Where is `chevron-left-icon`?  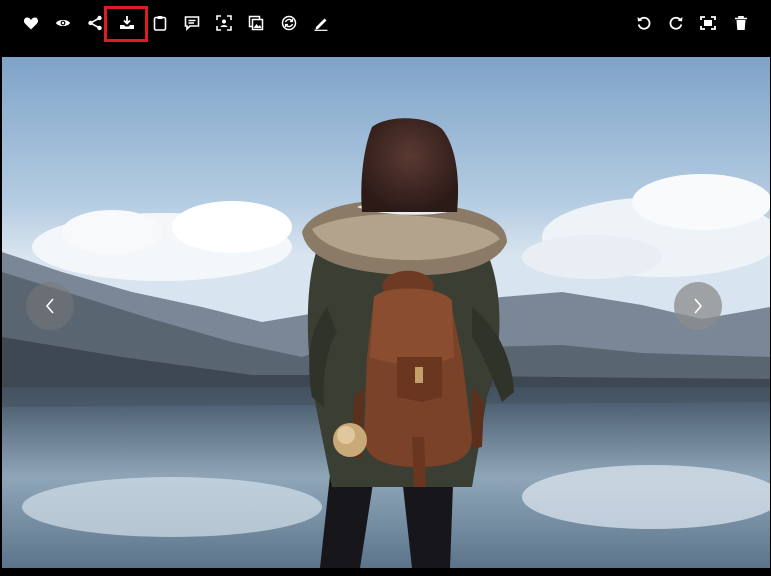 chevron-left-icon is located at coordinates (49, 306).